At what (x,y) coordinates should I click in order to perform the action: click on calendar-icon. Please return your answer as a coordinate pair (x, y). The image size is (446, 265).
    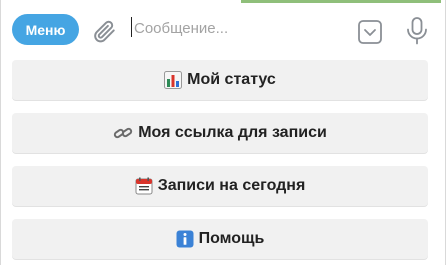
    Looking at the image, I should click on (144, 186).